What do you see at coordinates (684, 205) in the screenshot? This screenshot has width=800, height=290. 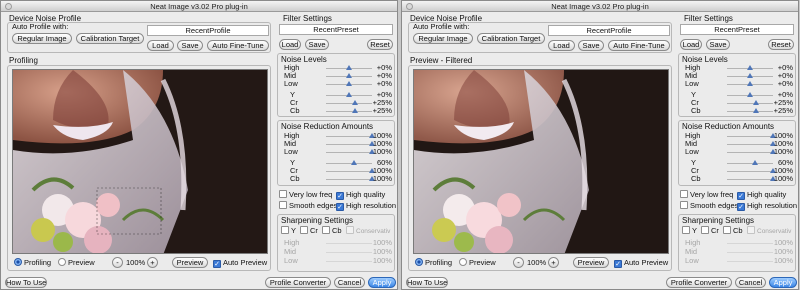 I see `checkbox-empty-icon` at bounding box center [684, 205].